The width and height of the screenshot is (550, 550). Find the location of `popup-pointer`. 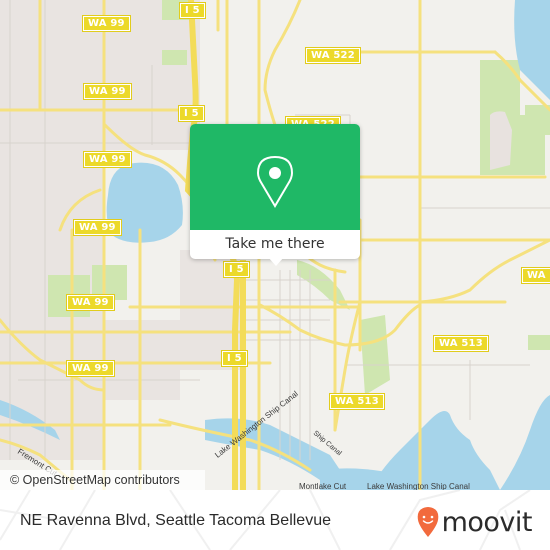

popup-pointer is located at coordinates (276, 261).